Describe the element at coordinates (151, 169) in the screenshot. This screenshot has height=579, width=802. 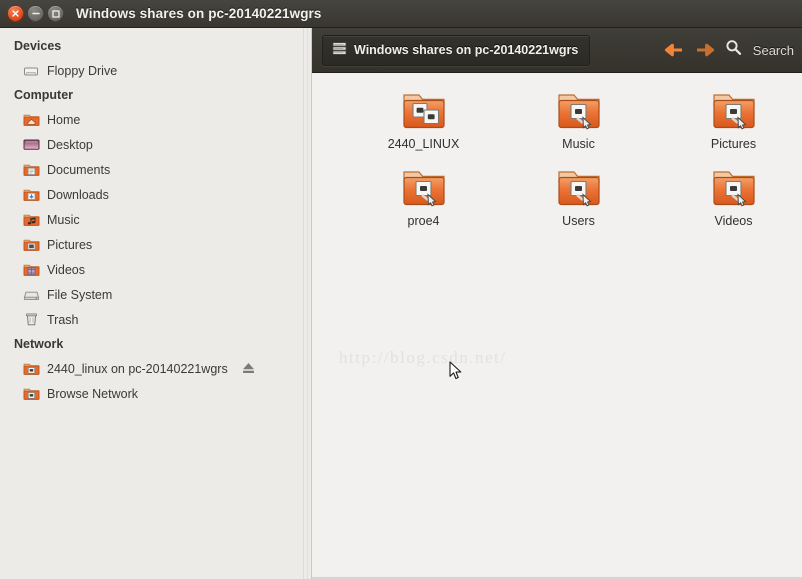
I see `sidebar-item-documents: Documents` at that location.